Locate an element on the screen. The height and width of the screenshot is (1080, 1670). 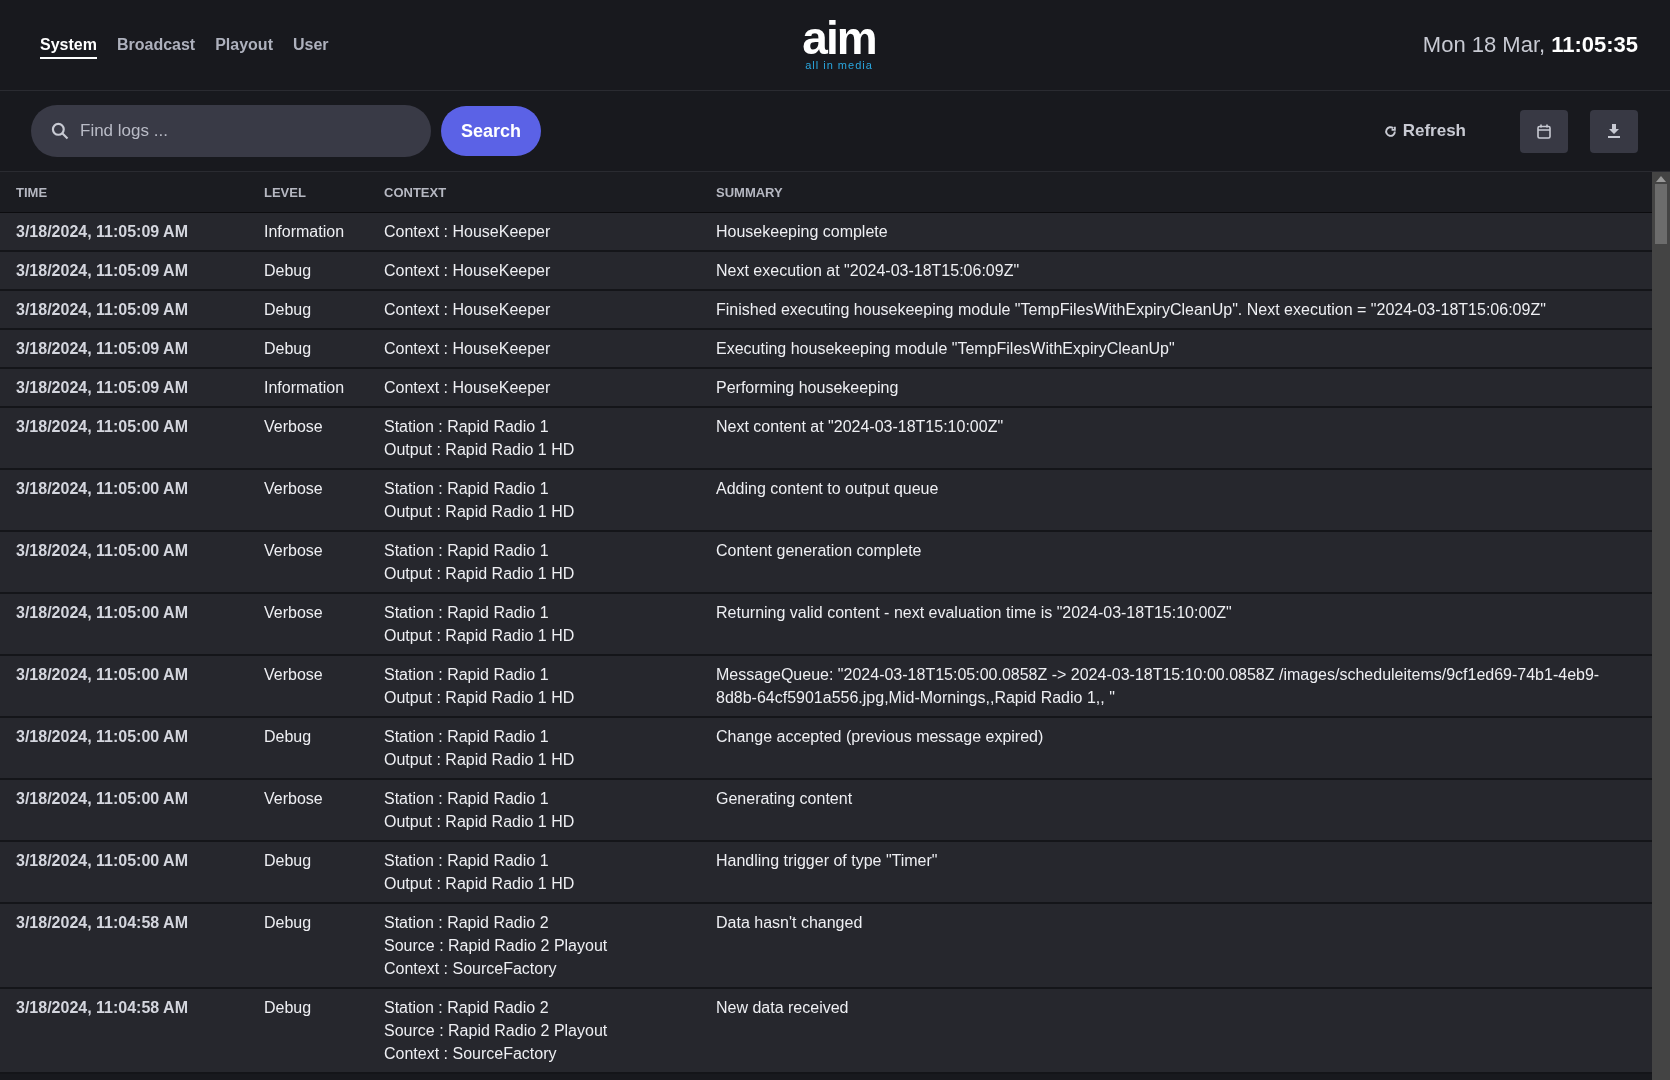
scroll-up-icon is located at coordinates (1661, 179).